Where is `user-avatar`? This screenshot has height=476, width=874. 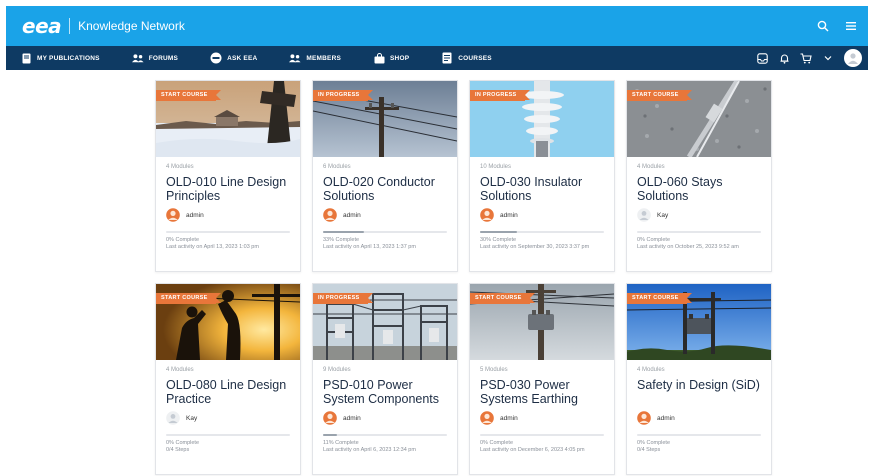
user-avatar is located at coordinates (853, 58).